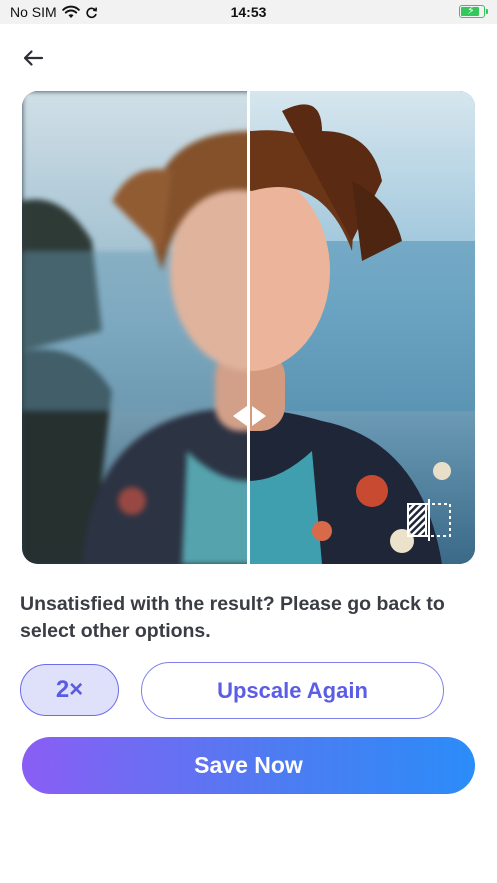 This screenshot has height=883, width=497. What do you see at coordinates (69, 690) in the screenshot?
I see `scale-factor-button: 2×` at bounding box center [69, 690].